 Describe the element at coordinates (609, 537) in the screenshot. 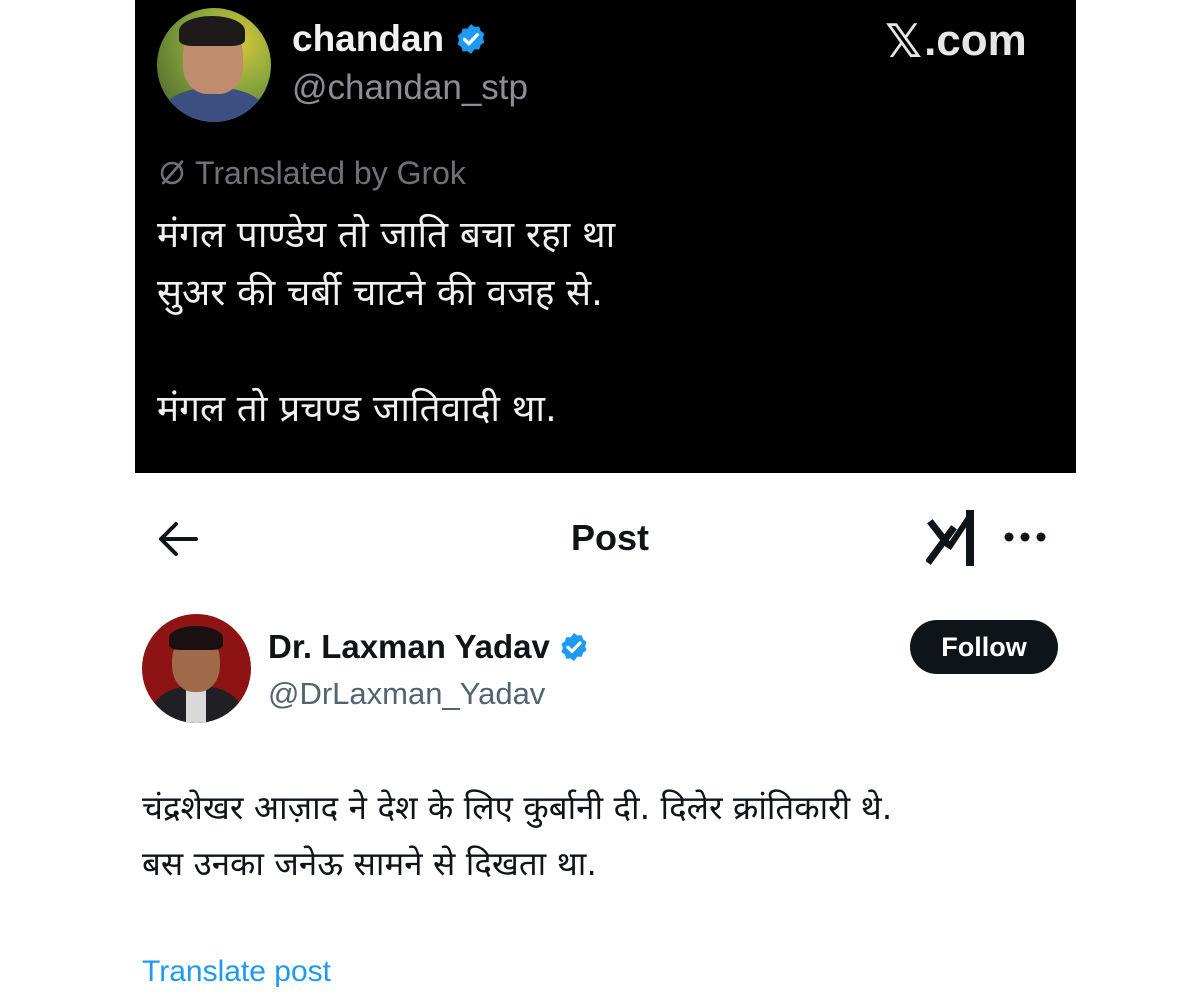

I see `page-title: Post` at that location.